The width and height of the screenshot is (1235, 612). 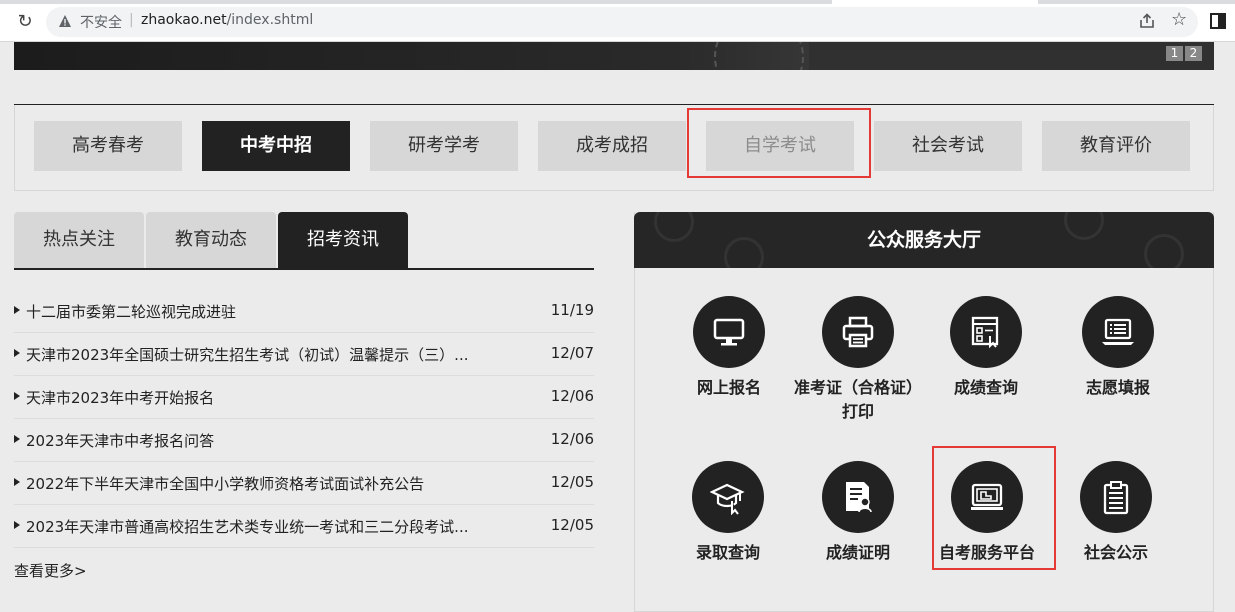 I want to click on service-application-fill: 志愿填报, so click(x=1118, y=348).